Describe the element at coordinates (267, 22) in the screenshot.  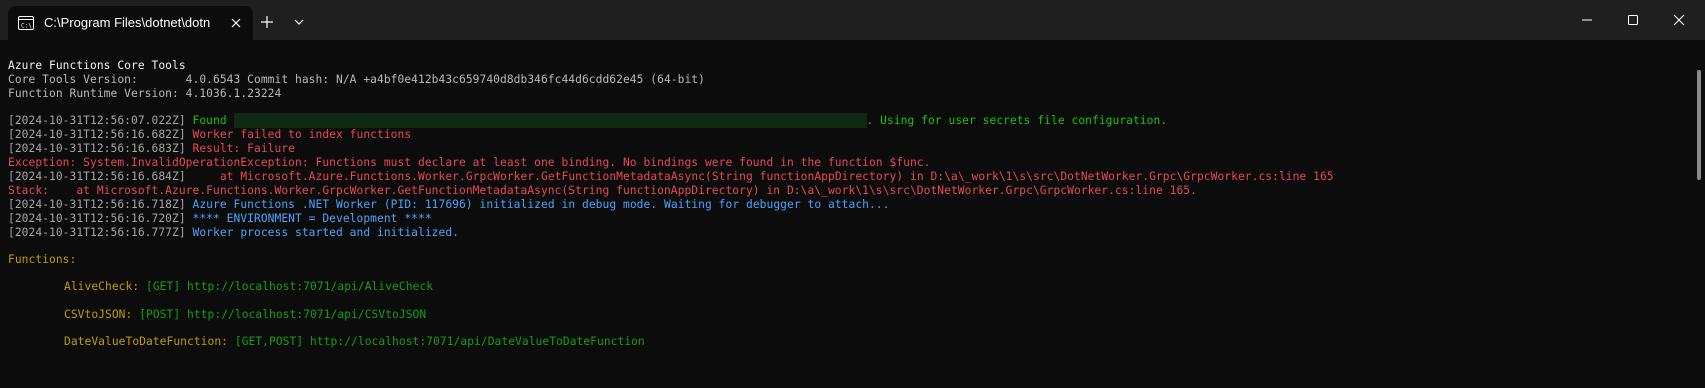
I see `plus-icon` at that location.